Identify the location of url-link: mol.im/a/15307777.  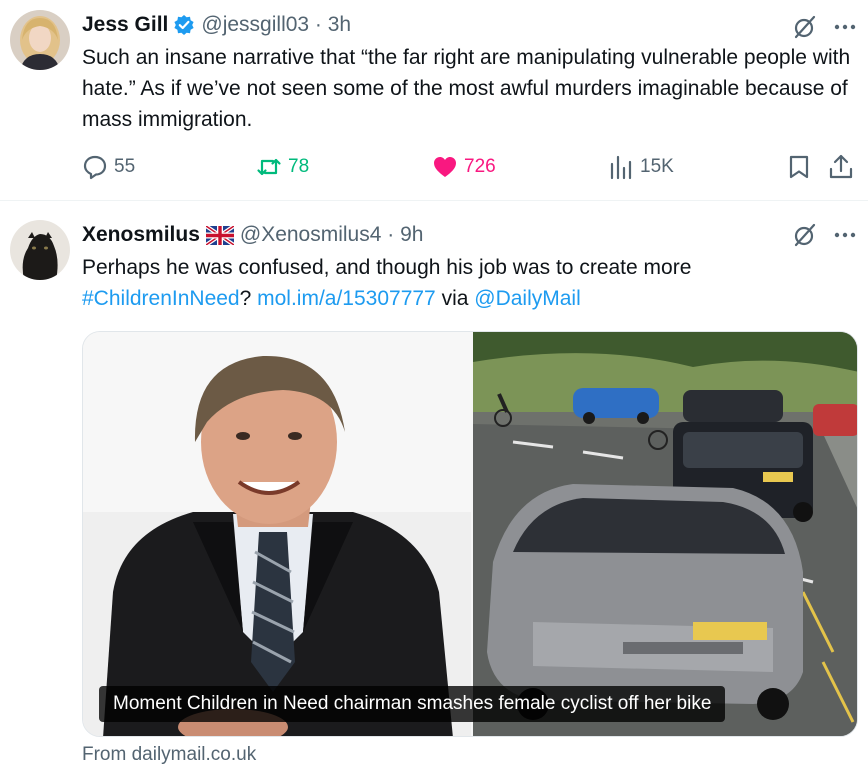
(346, 298).